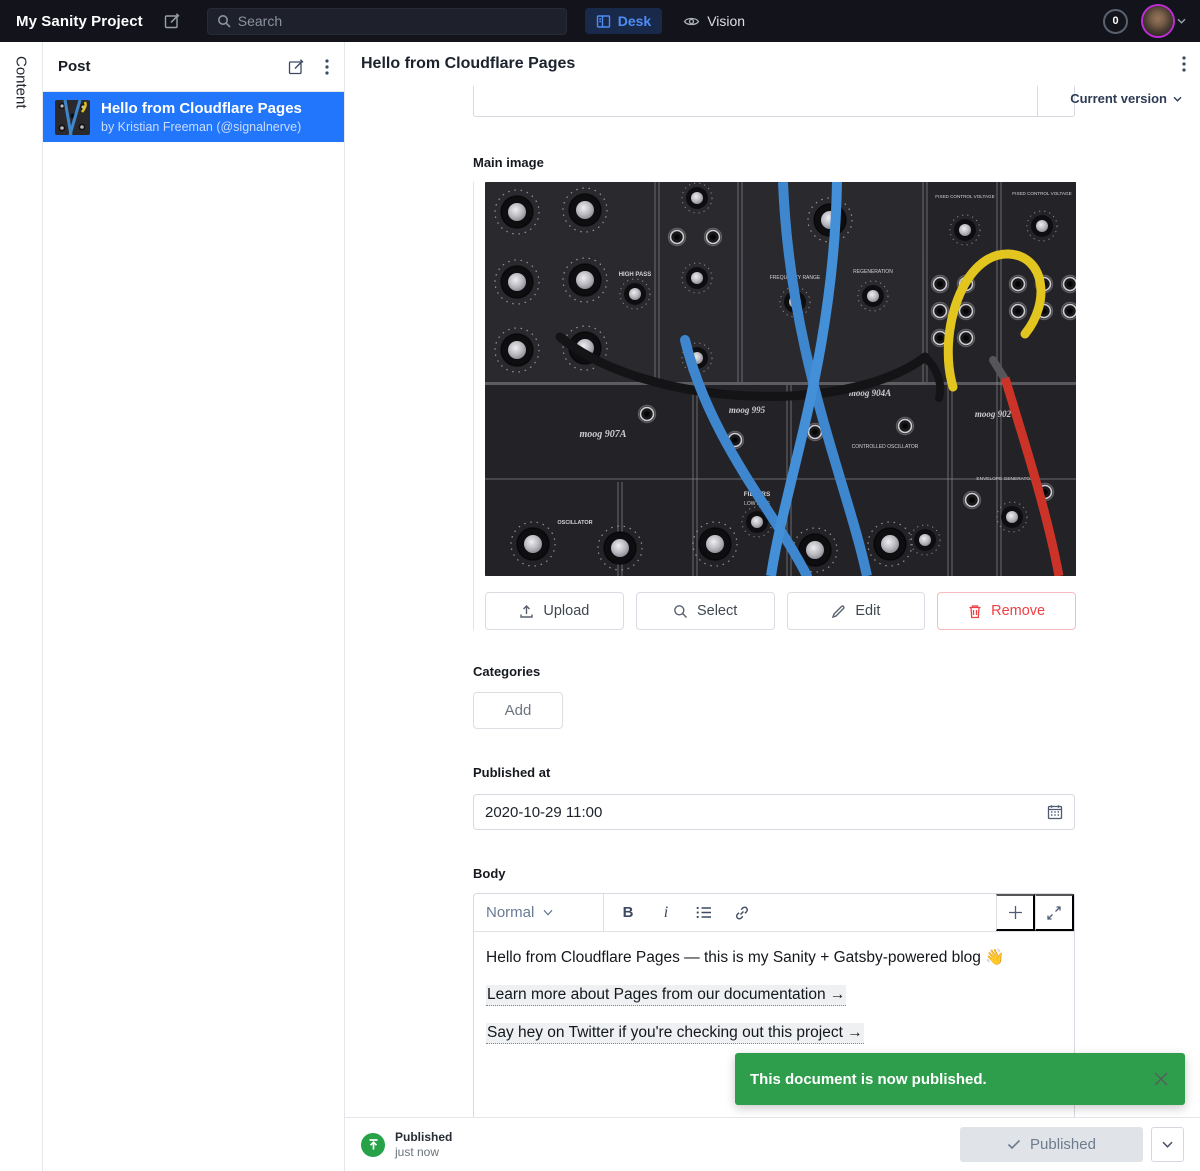 This screenshot has width=1200, height=1171. Describe the element at coordinates (526, 611) in the screenshot. I see `upload-icon` at that location.